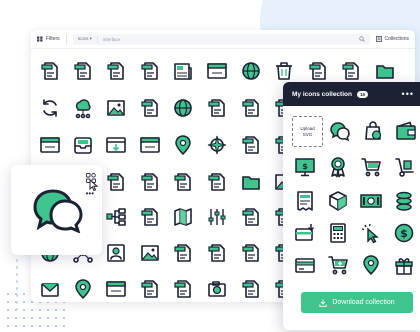 This screenshot has width=420, height=332. What do you see at coordinates (111, 39) in the screenshot?
I see `search-input: interface` at bounding box center [111, 39].